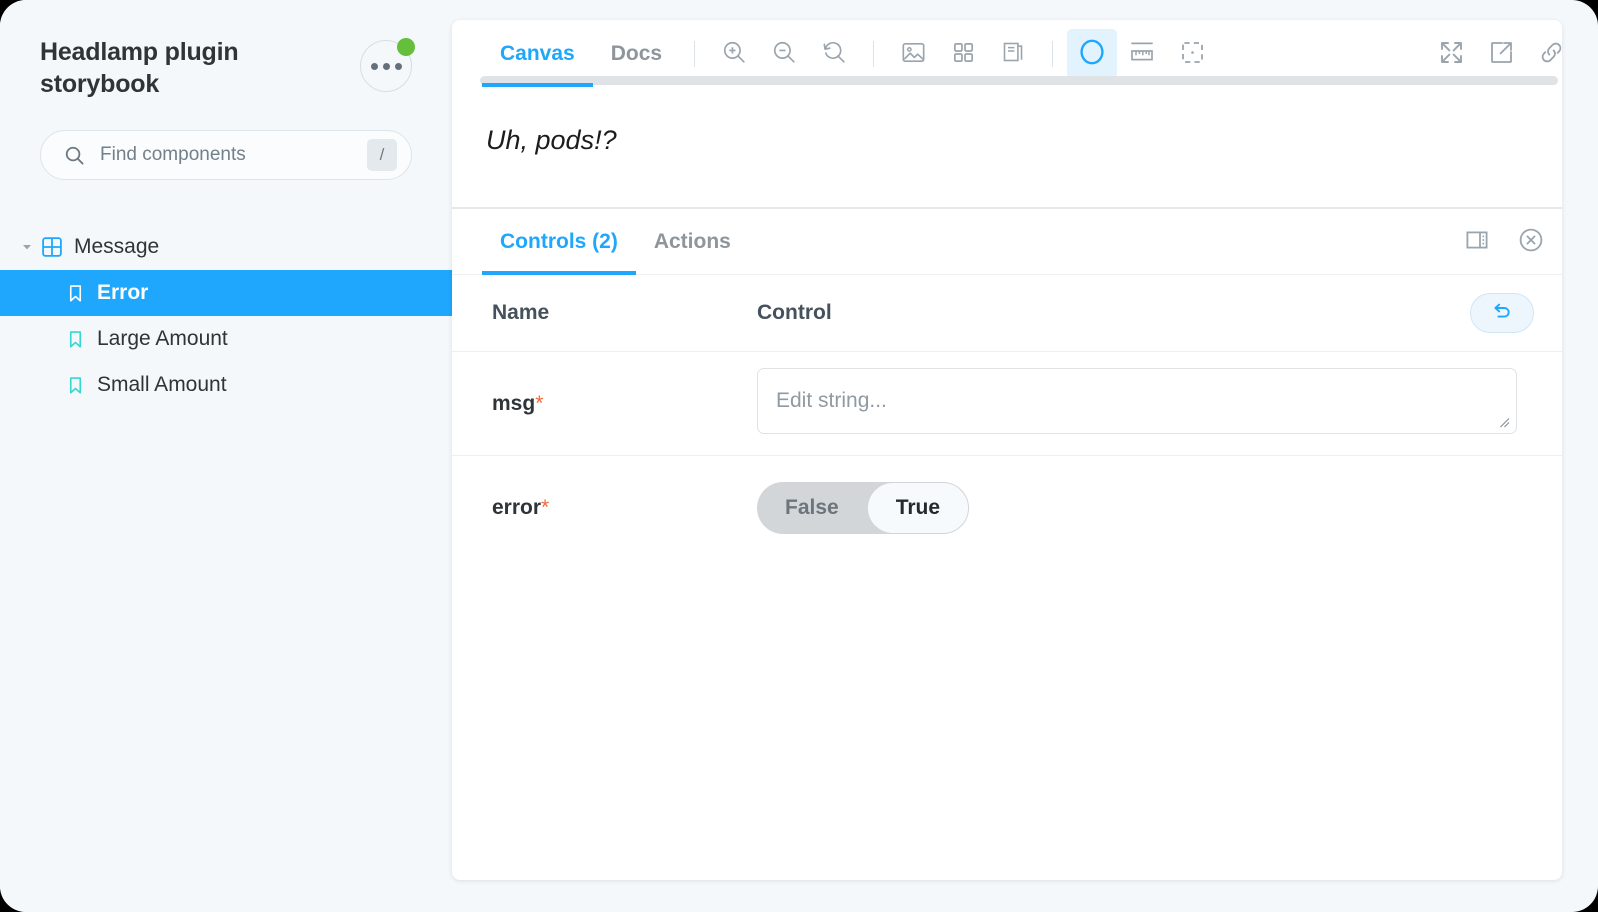 This screenshot has height=912, width=1598. What do you see at coordinates (1550, 54) in the screenshot?
I see `copy-link-icon` at bounding box center [1550, 54].